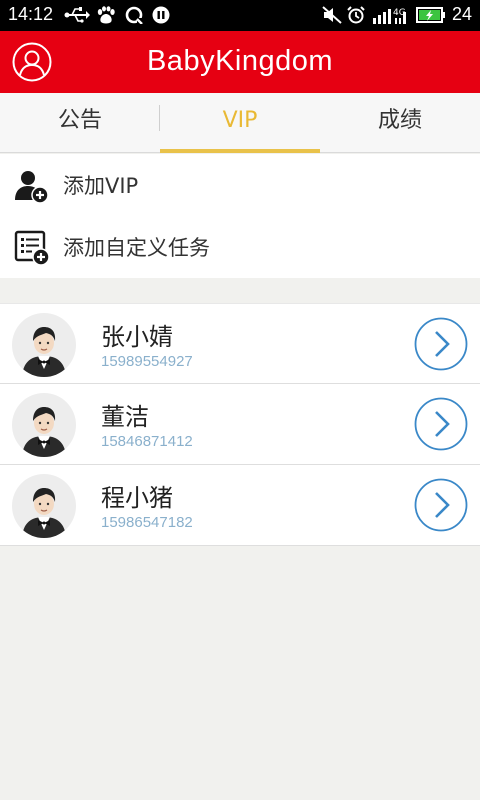 This screenshot has height=800, width=480. What do you see at coordinates (106, 15) in the screenshot?
I see `baidu-paw-icon` at bounding box center [106, 15].